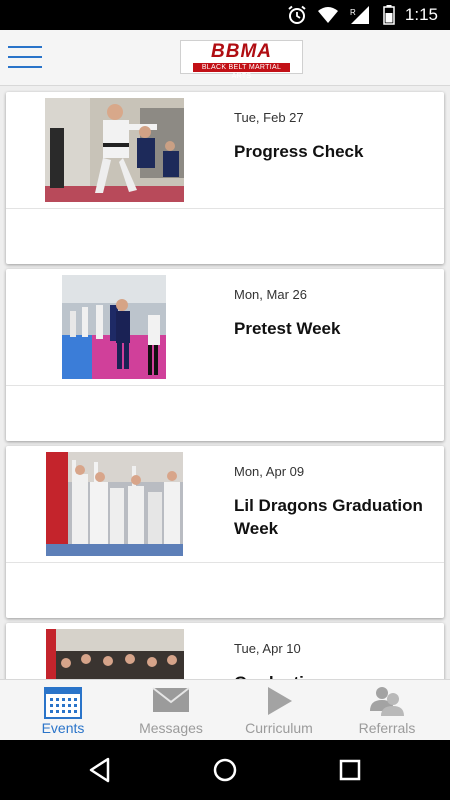  What do you see at coordinates (421, 14) in the screenshot?
I see `status-time: 1:15` at bounding box center [421, 14].